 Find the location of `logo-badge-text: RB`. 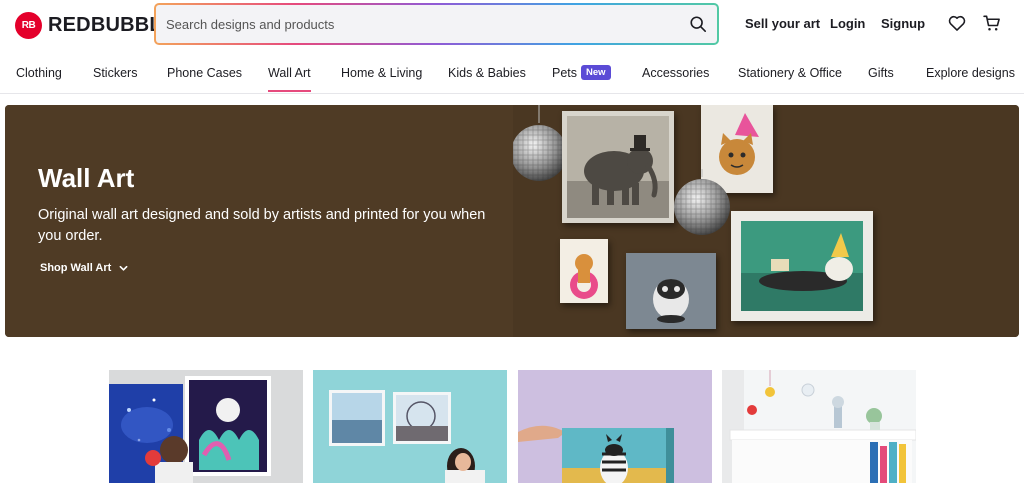

logo-badge-text: RB is located at coordinates (28, 25).